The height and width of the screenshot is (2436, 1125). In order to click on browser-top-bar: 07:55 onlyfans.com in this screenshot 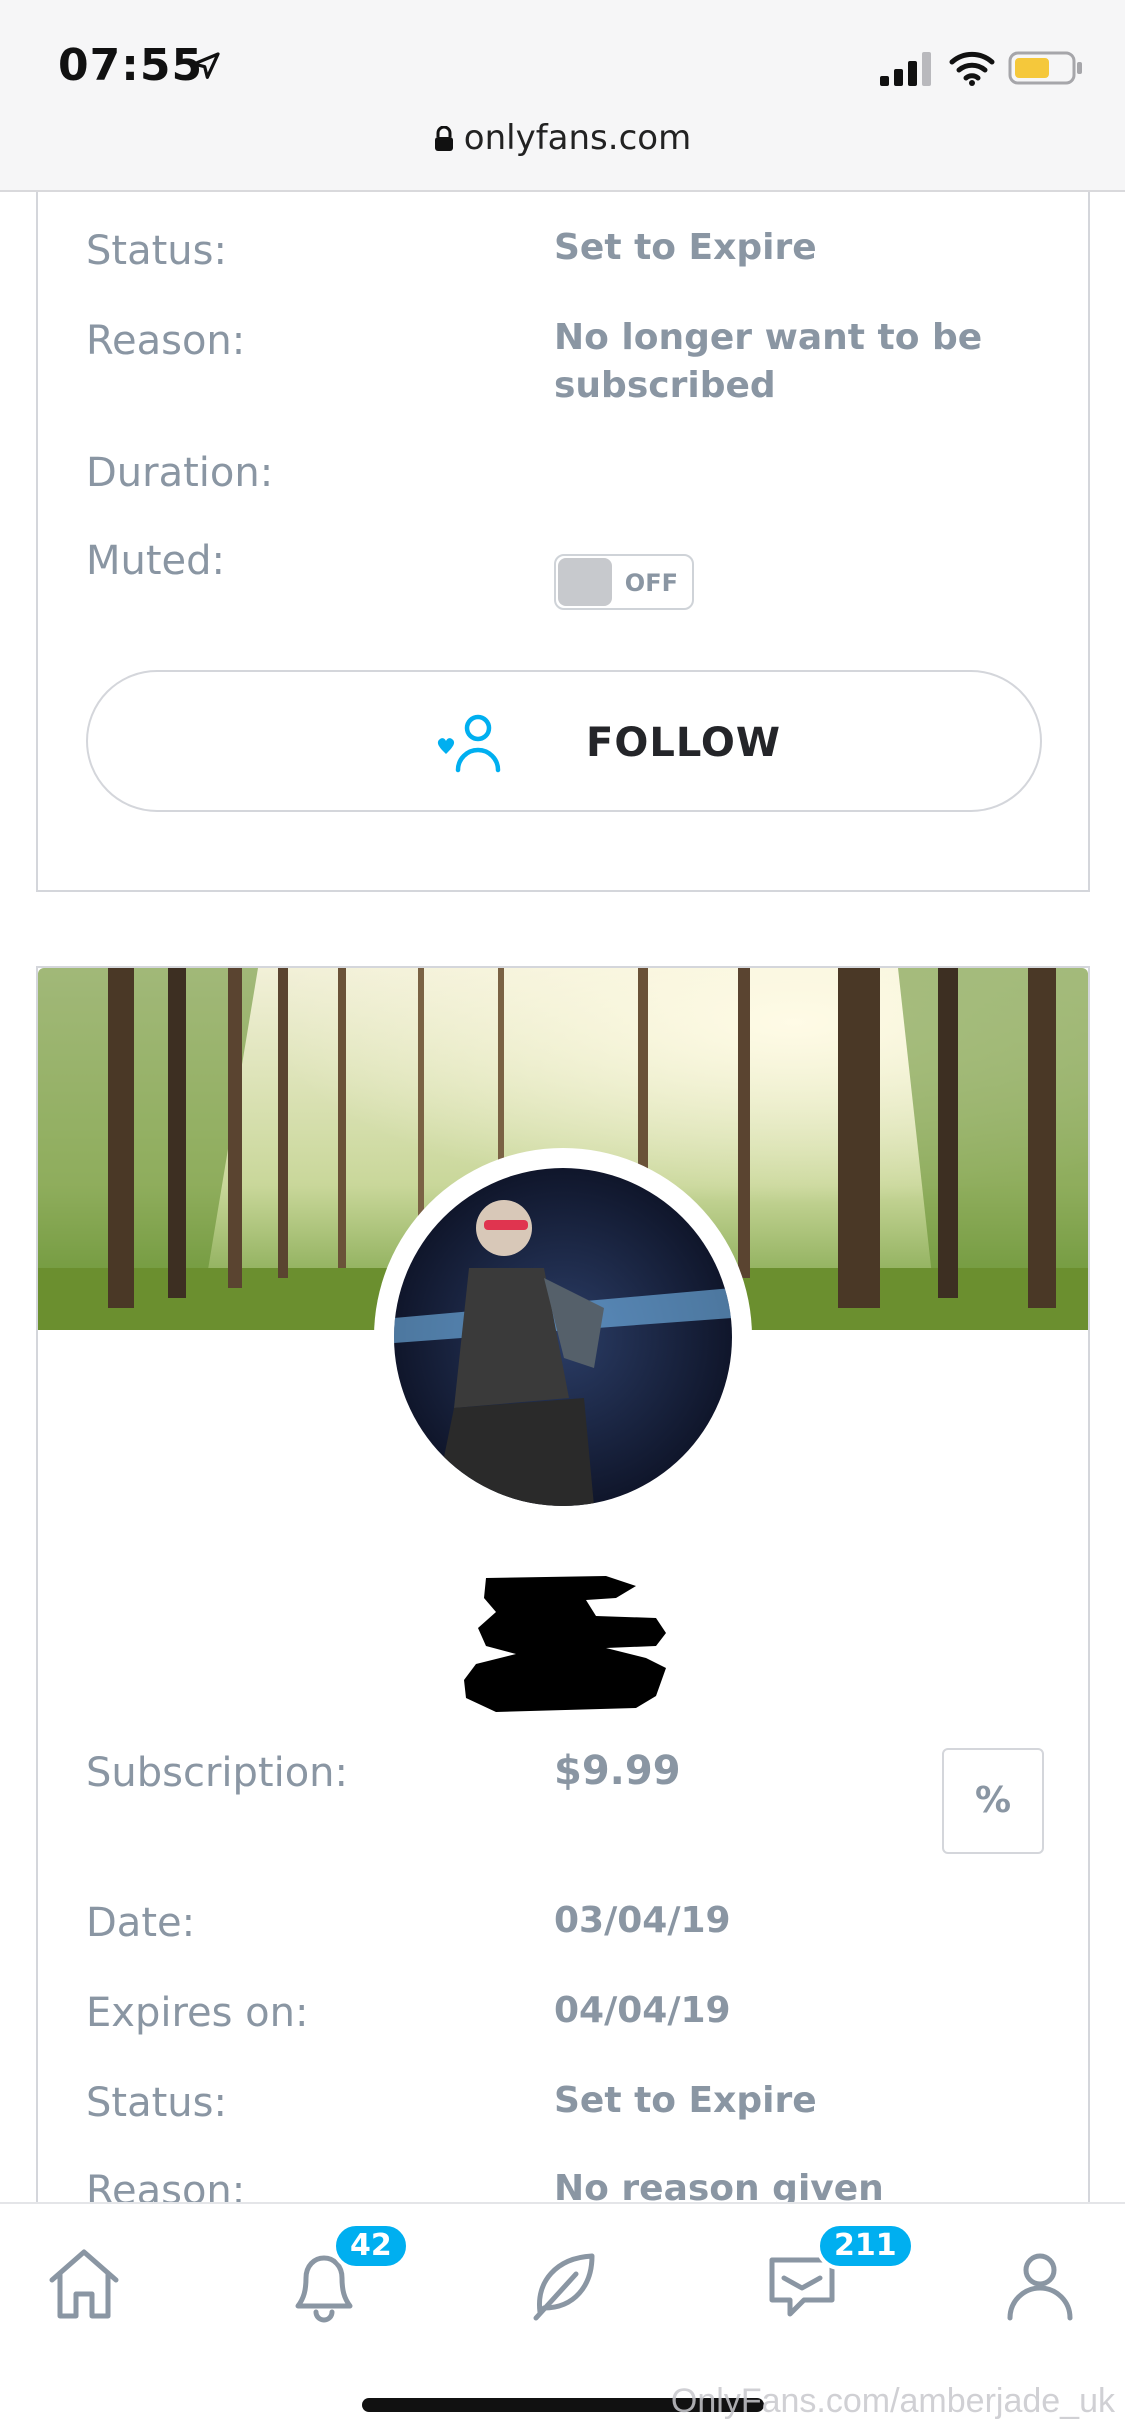, I will do `click(562, 96)`.